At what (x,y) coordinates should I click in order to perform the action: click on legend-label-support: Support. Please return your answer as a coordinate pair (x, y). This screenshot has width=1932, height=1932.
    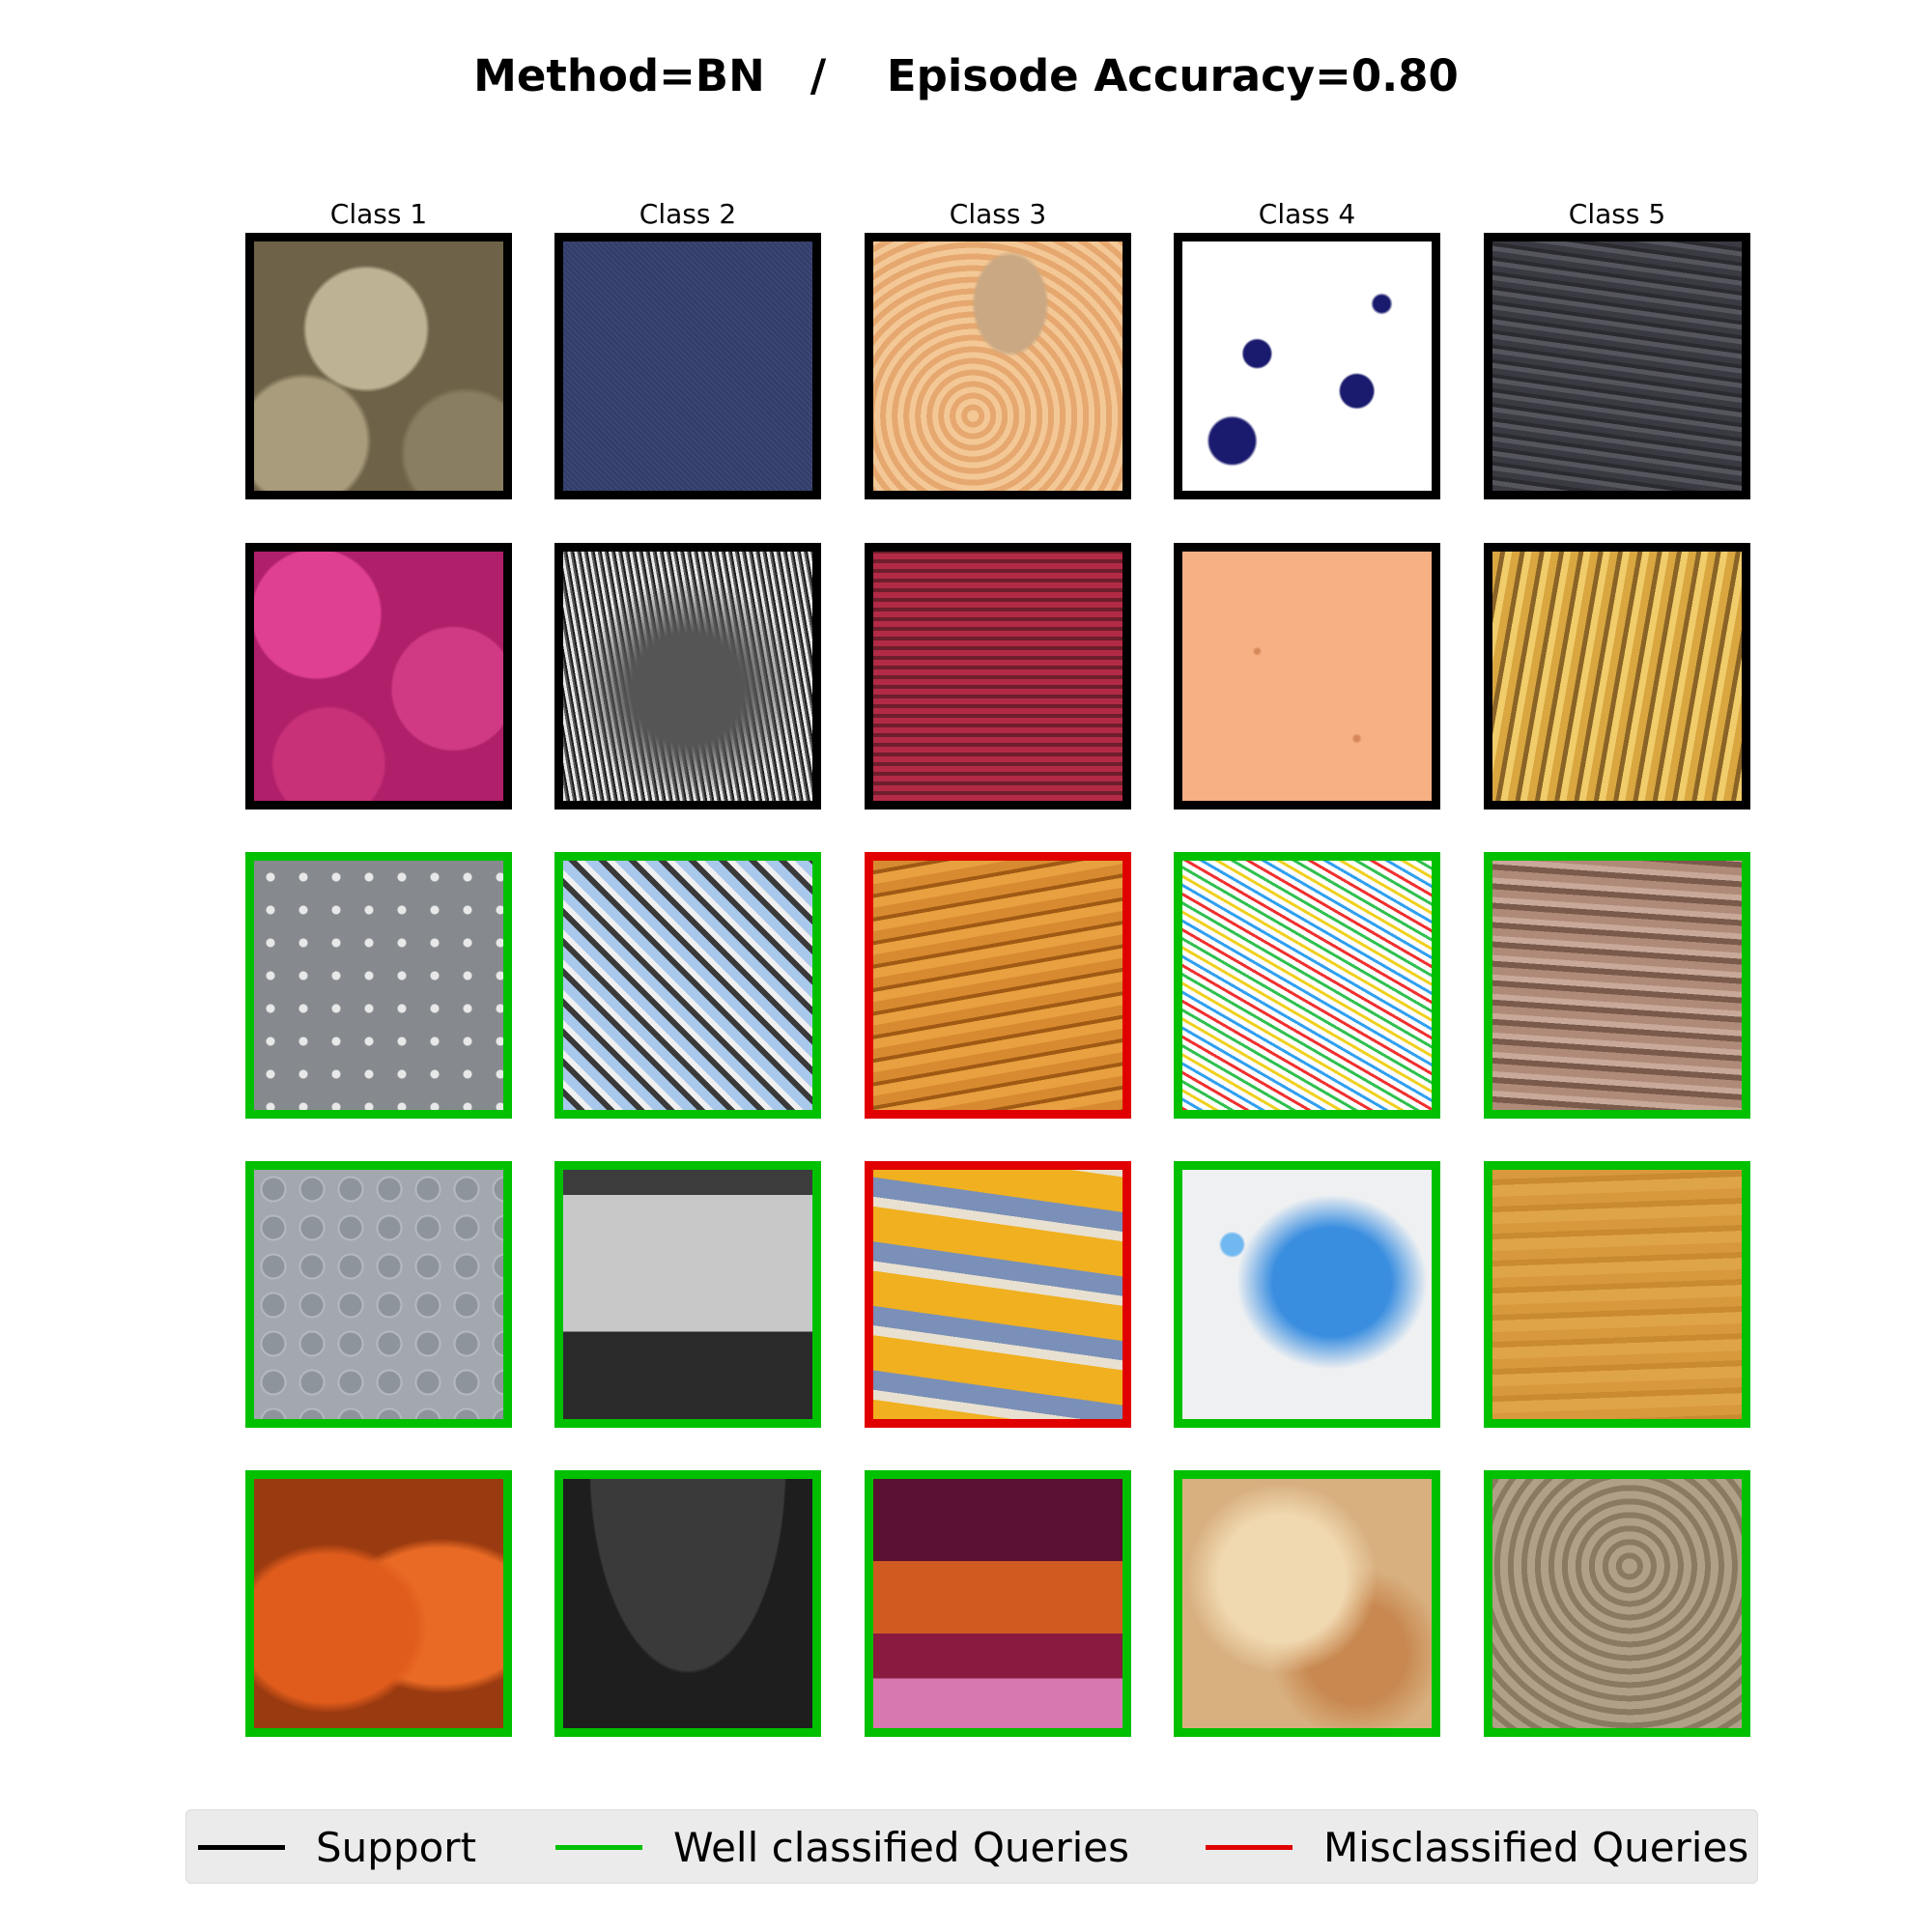
    Looking at the image, I should click on (396, 1847).